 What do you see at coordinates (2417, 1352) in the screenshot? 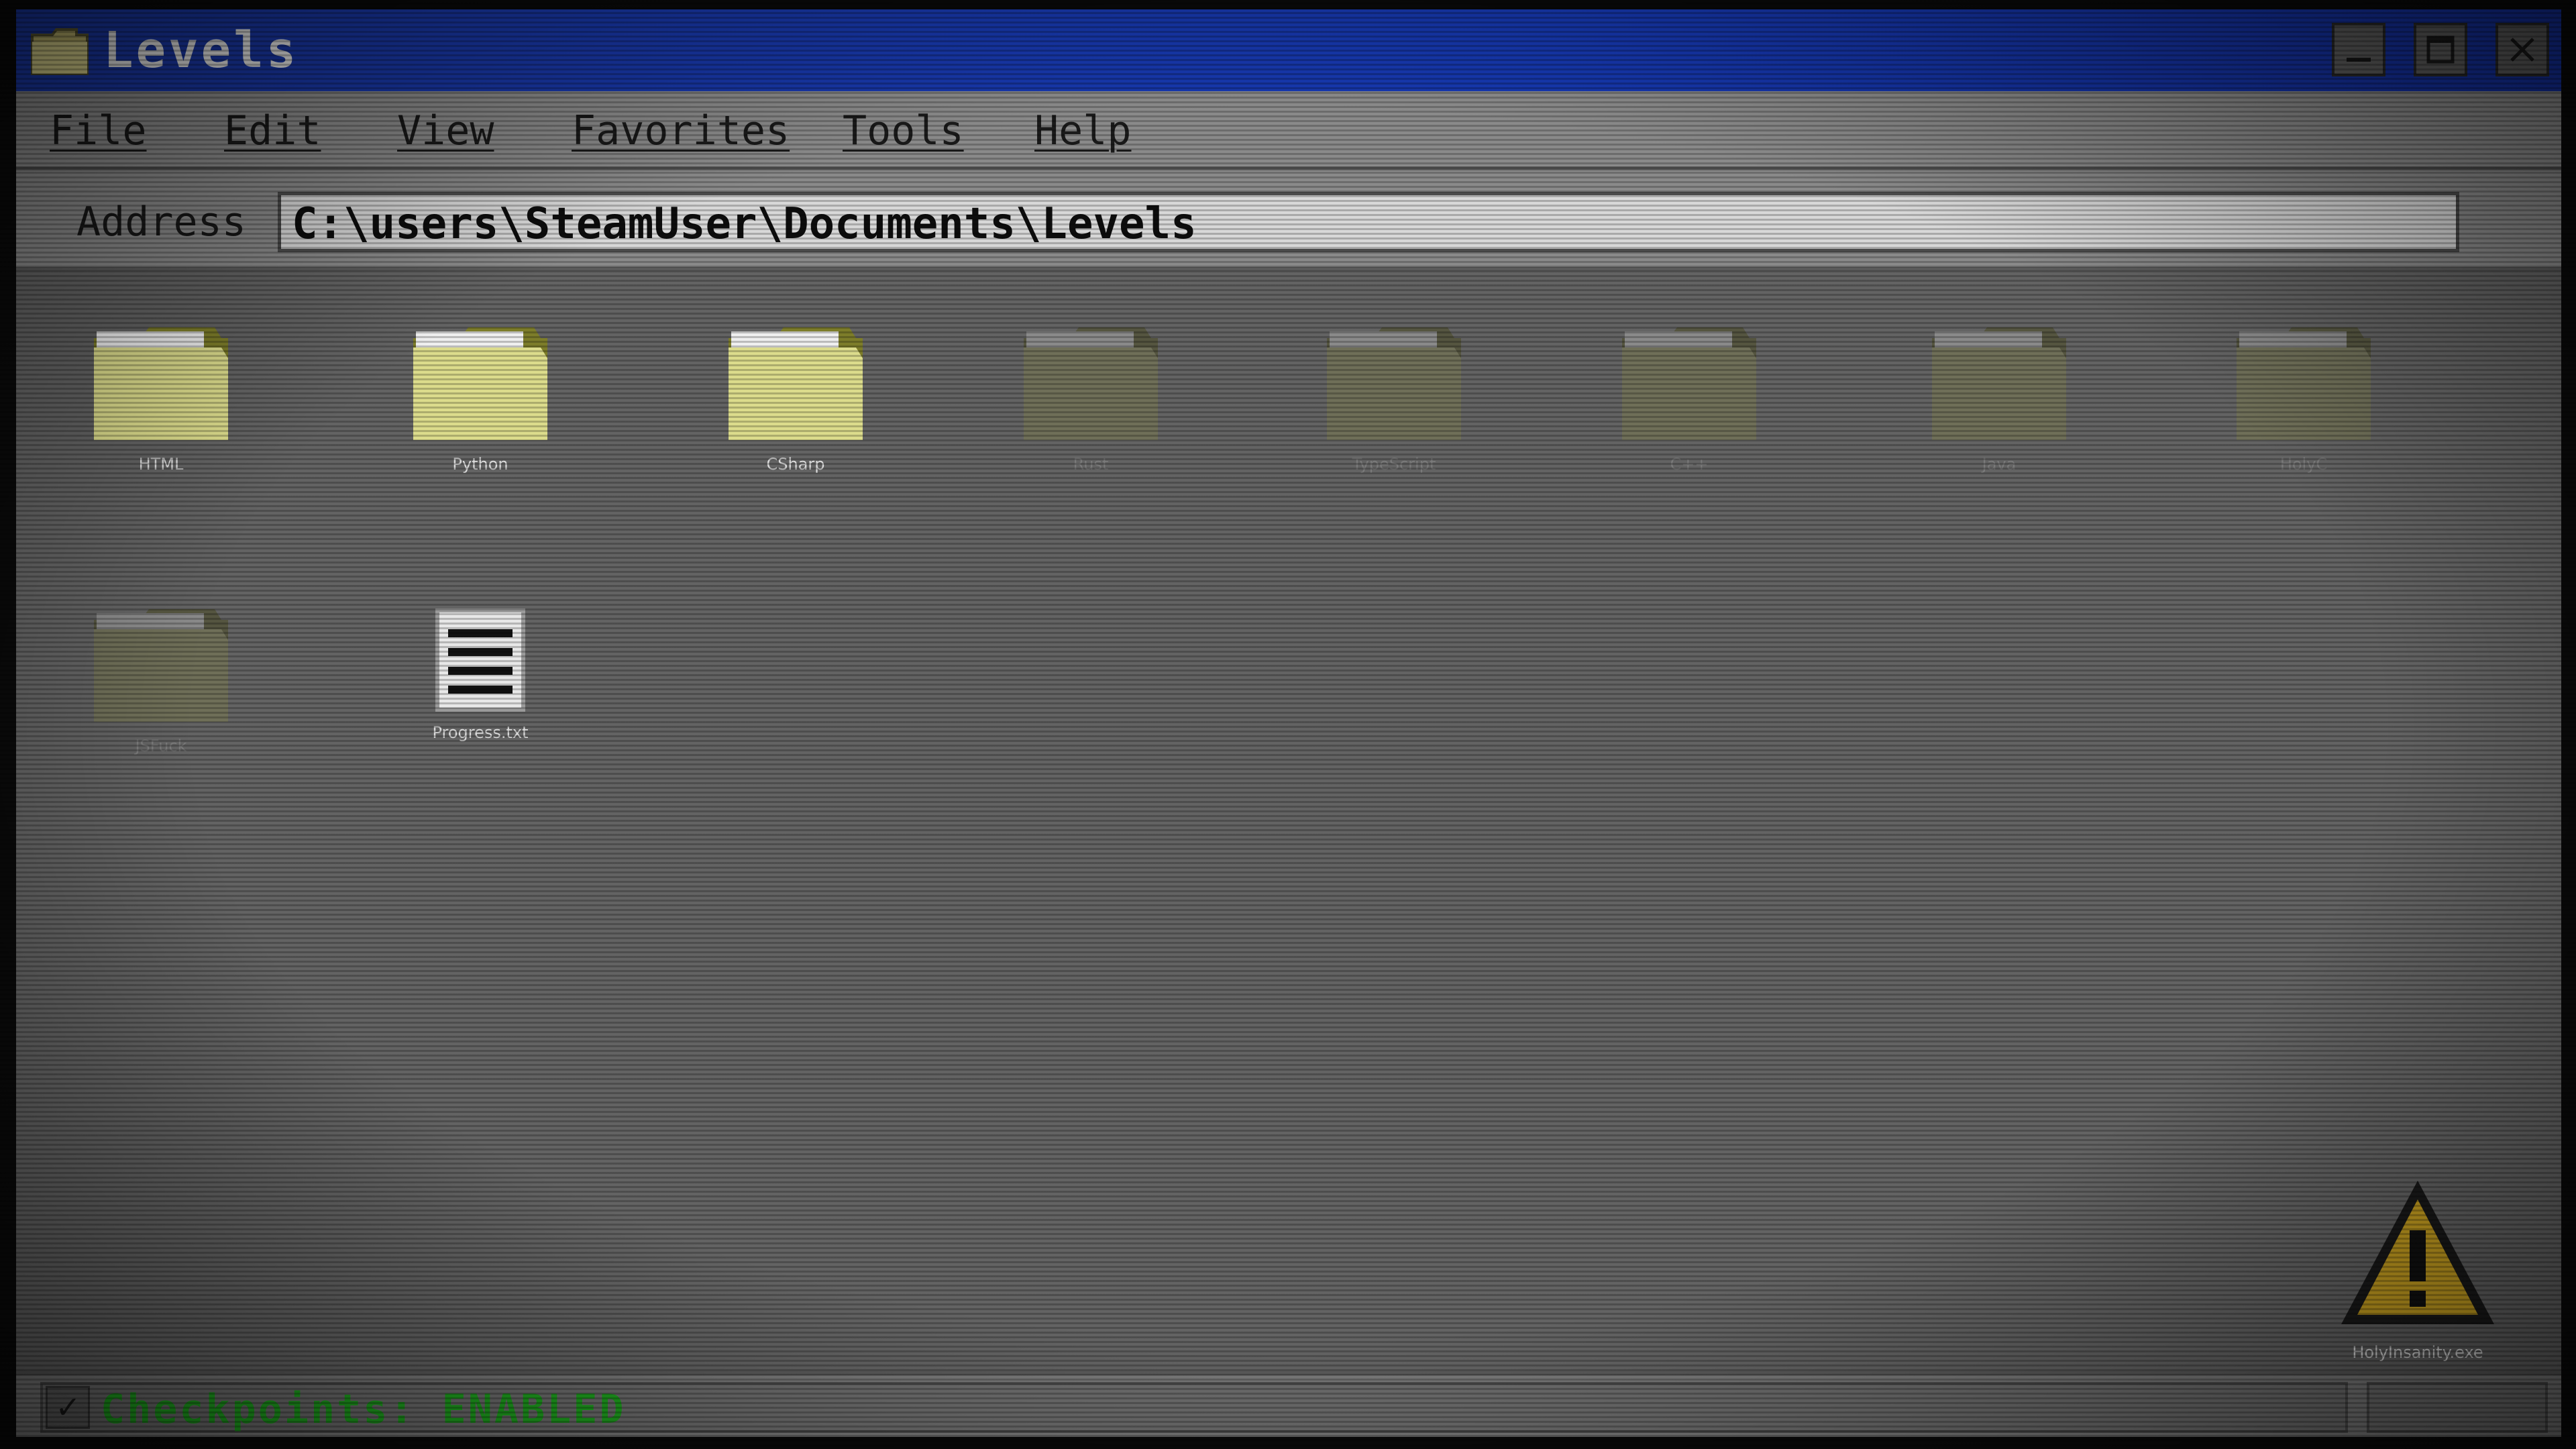
I see `file-label: HolyInsanity.exe` at bounding box center [2417, 1352].